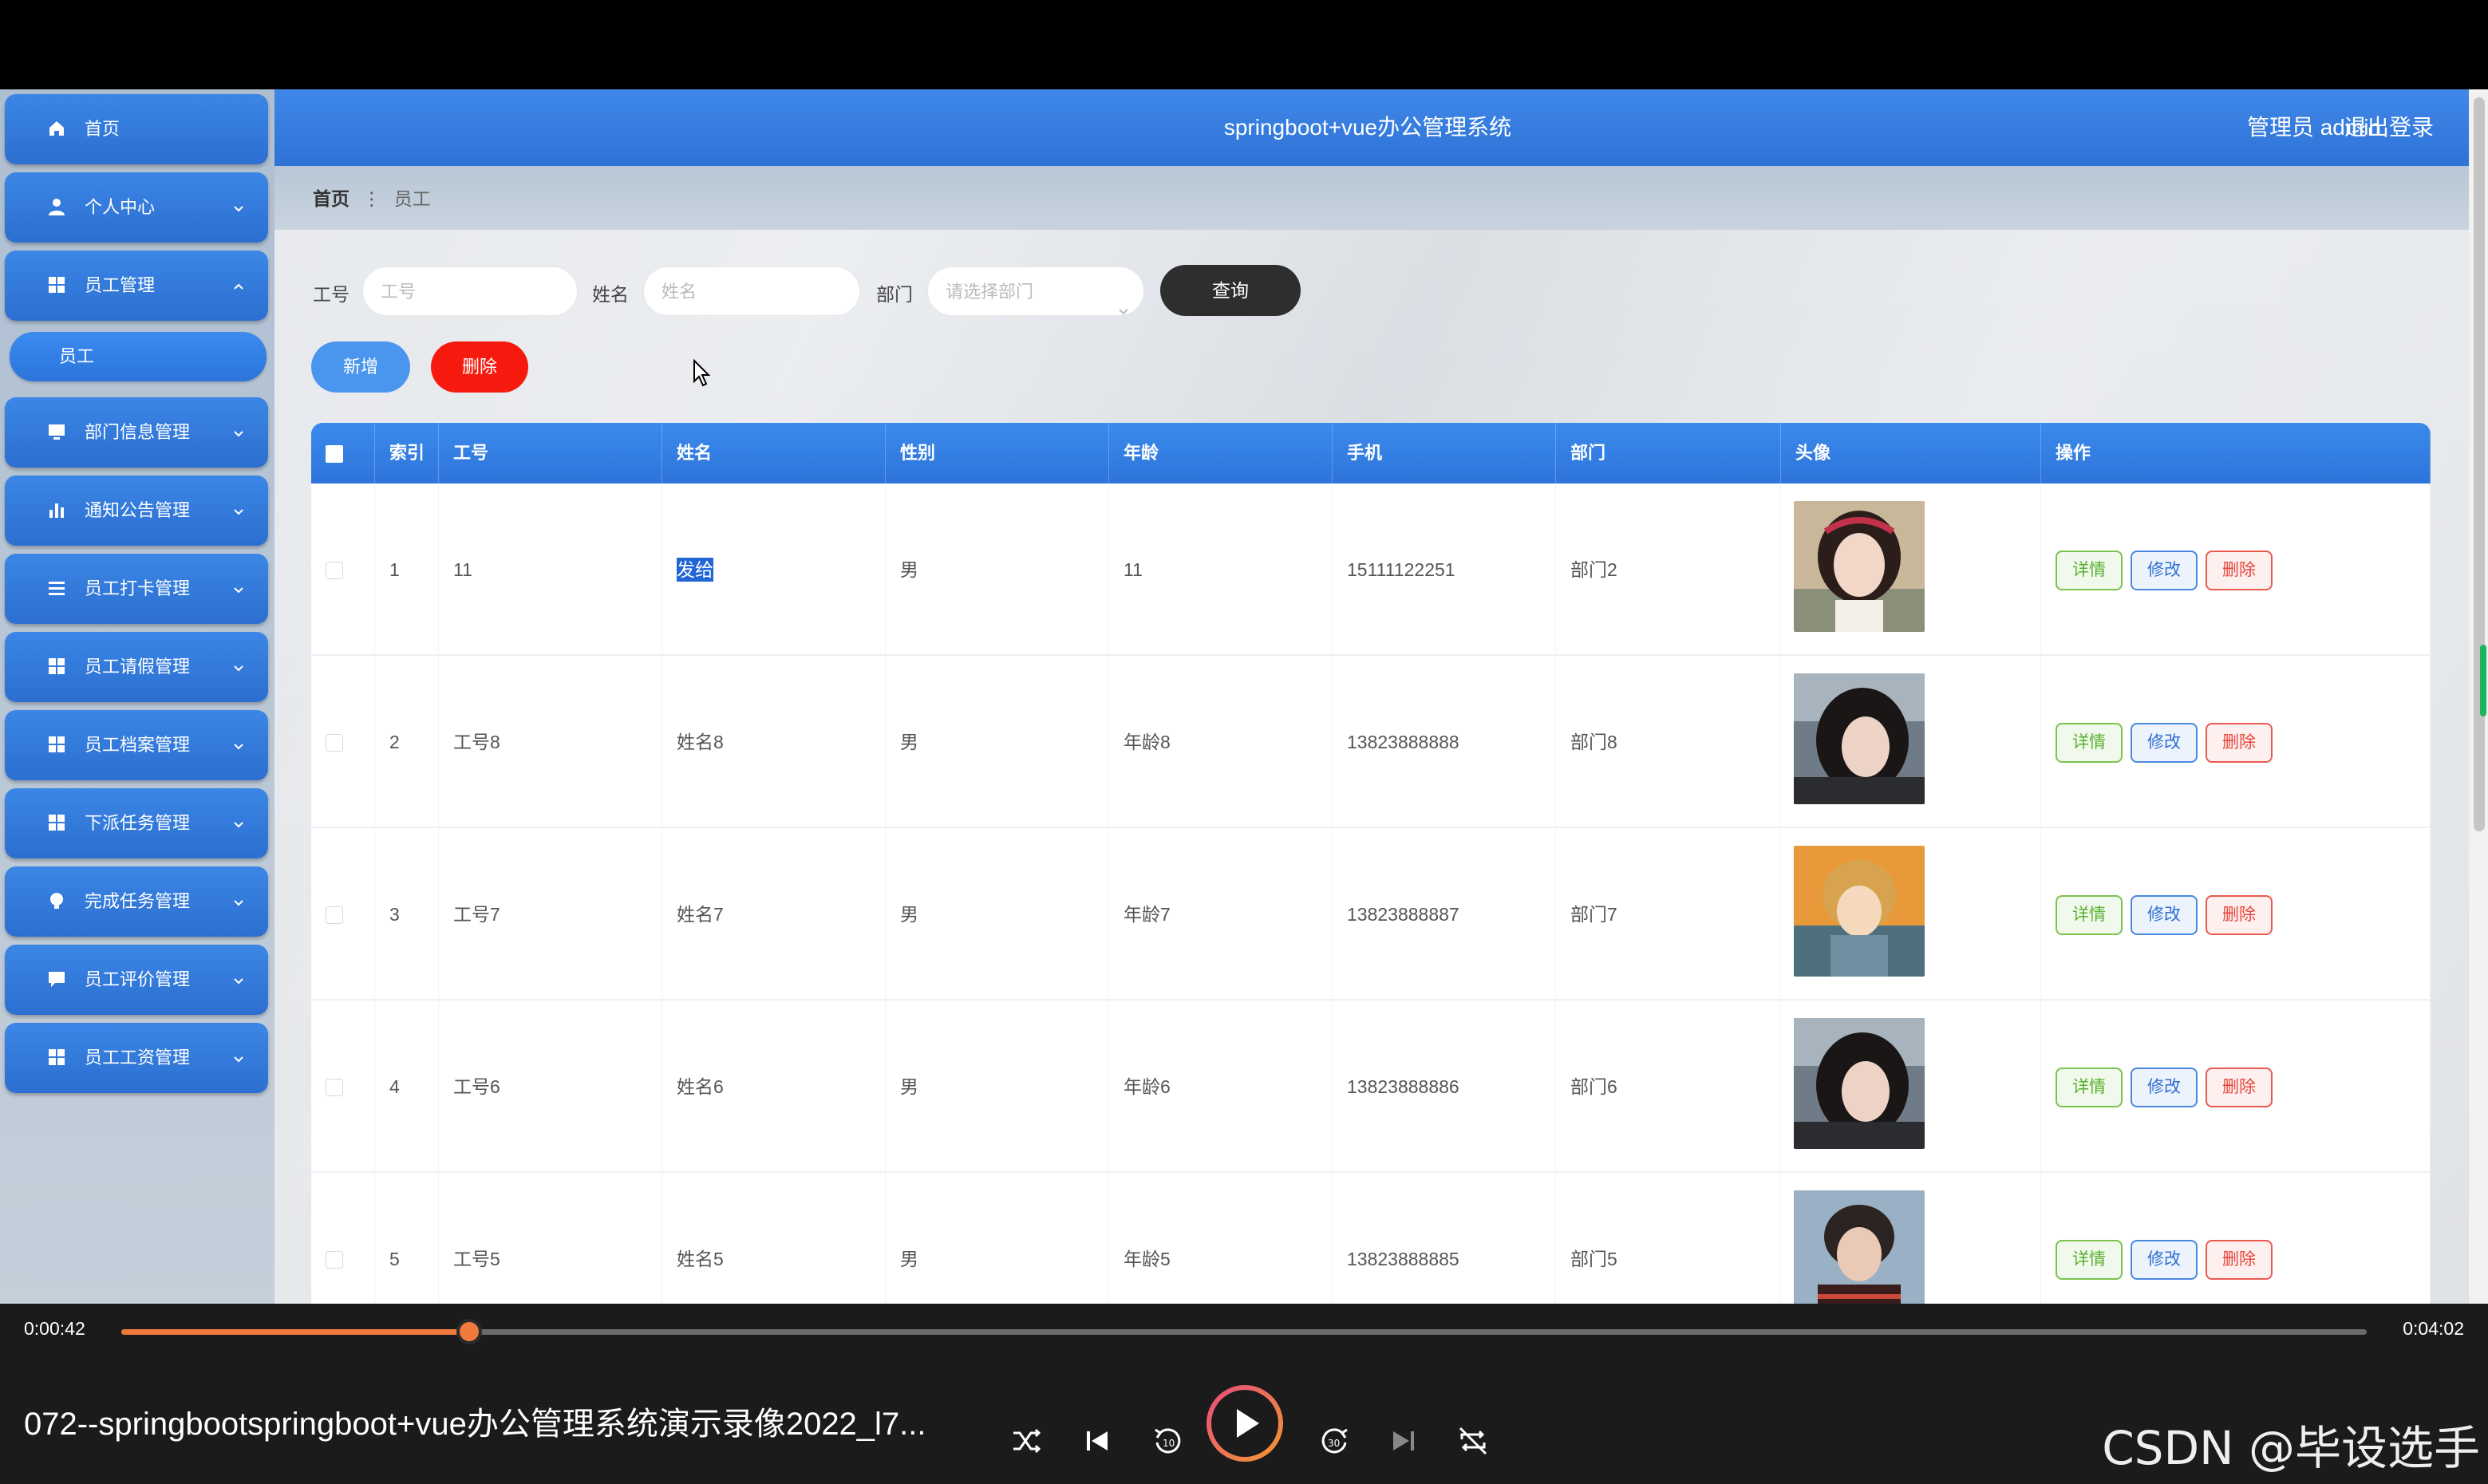 The image size is (2488, 1484). I want to click on repeat-off-icon, so click(1473, 1441).